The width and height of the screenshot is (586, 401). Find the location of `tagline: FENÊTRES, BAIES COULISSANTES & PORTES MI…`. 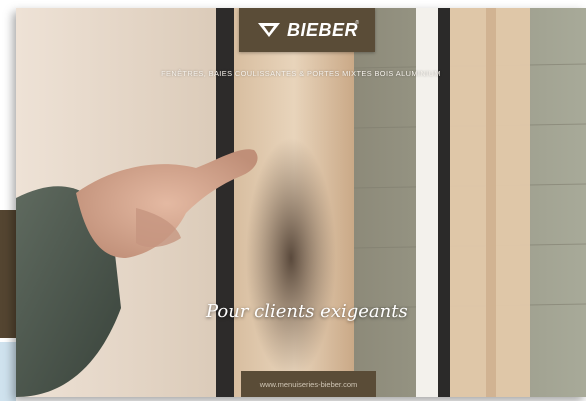

tagline: FENÊTRES, BAIES COULISSANTES & PORTES MI… is located at coordinates (301, 73).